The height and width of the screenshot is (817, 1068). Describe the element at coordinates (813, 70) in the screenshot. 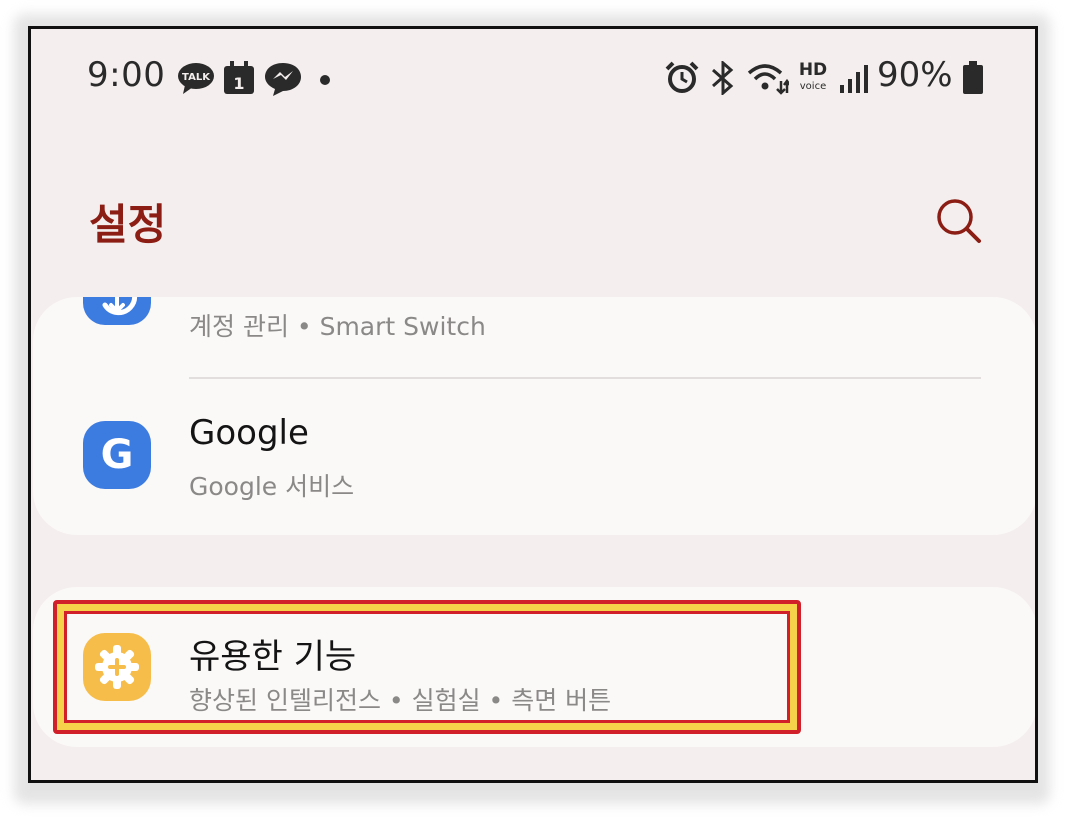

I see `hd-voice-label: HD` at that location.